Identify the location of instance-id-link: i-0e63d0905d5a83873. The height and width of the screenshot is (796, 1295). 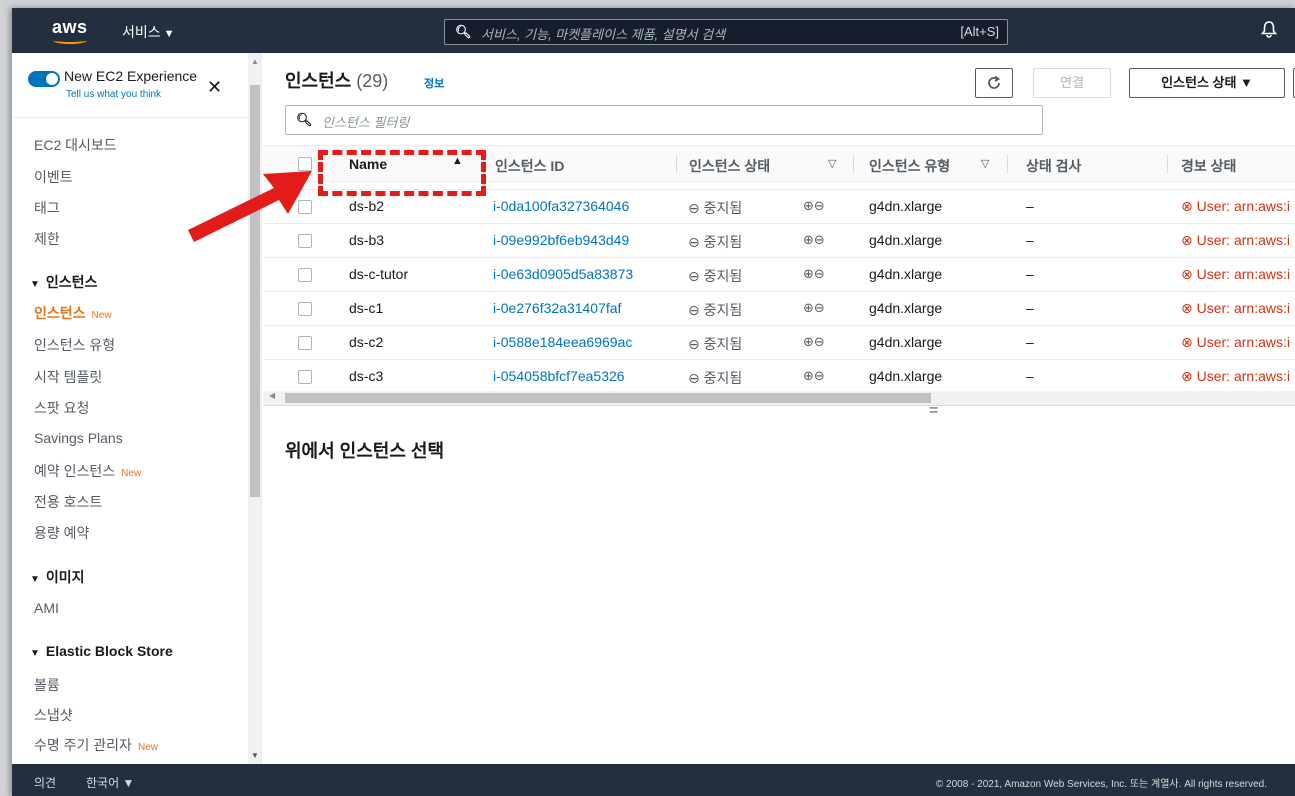
(563, 274).